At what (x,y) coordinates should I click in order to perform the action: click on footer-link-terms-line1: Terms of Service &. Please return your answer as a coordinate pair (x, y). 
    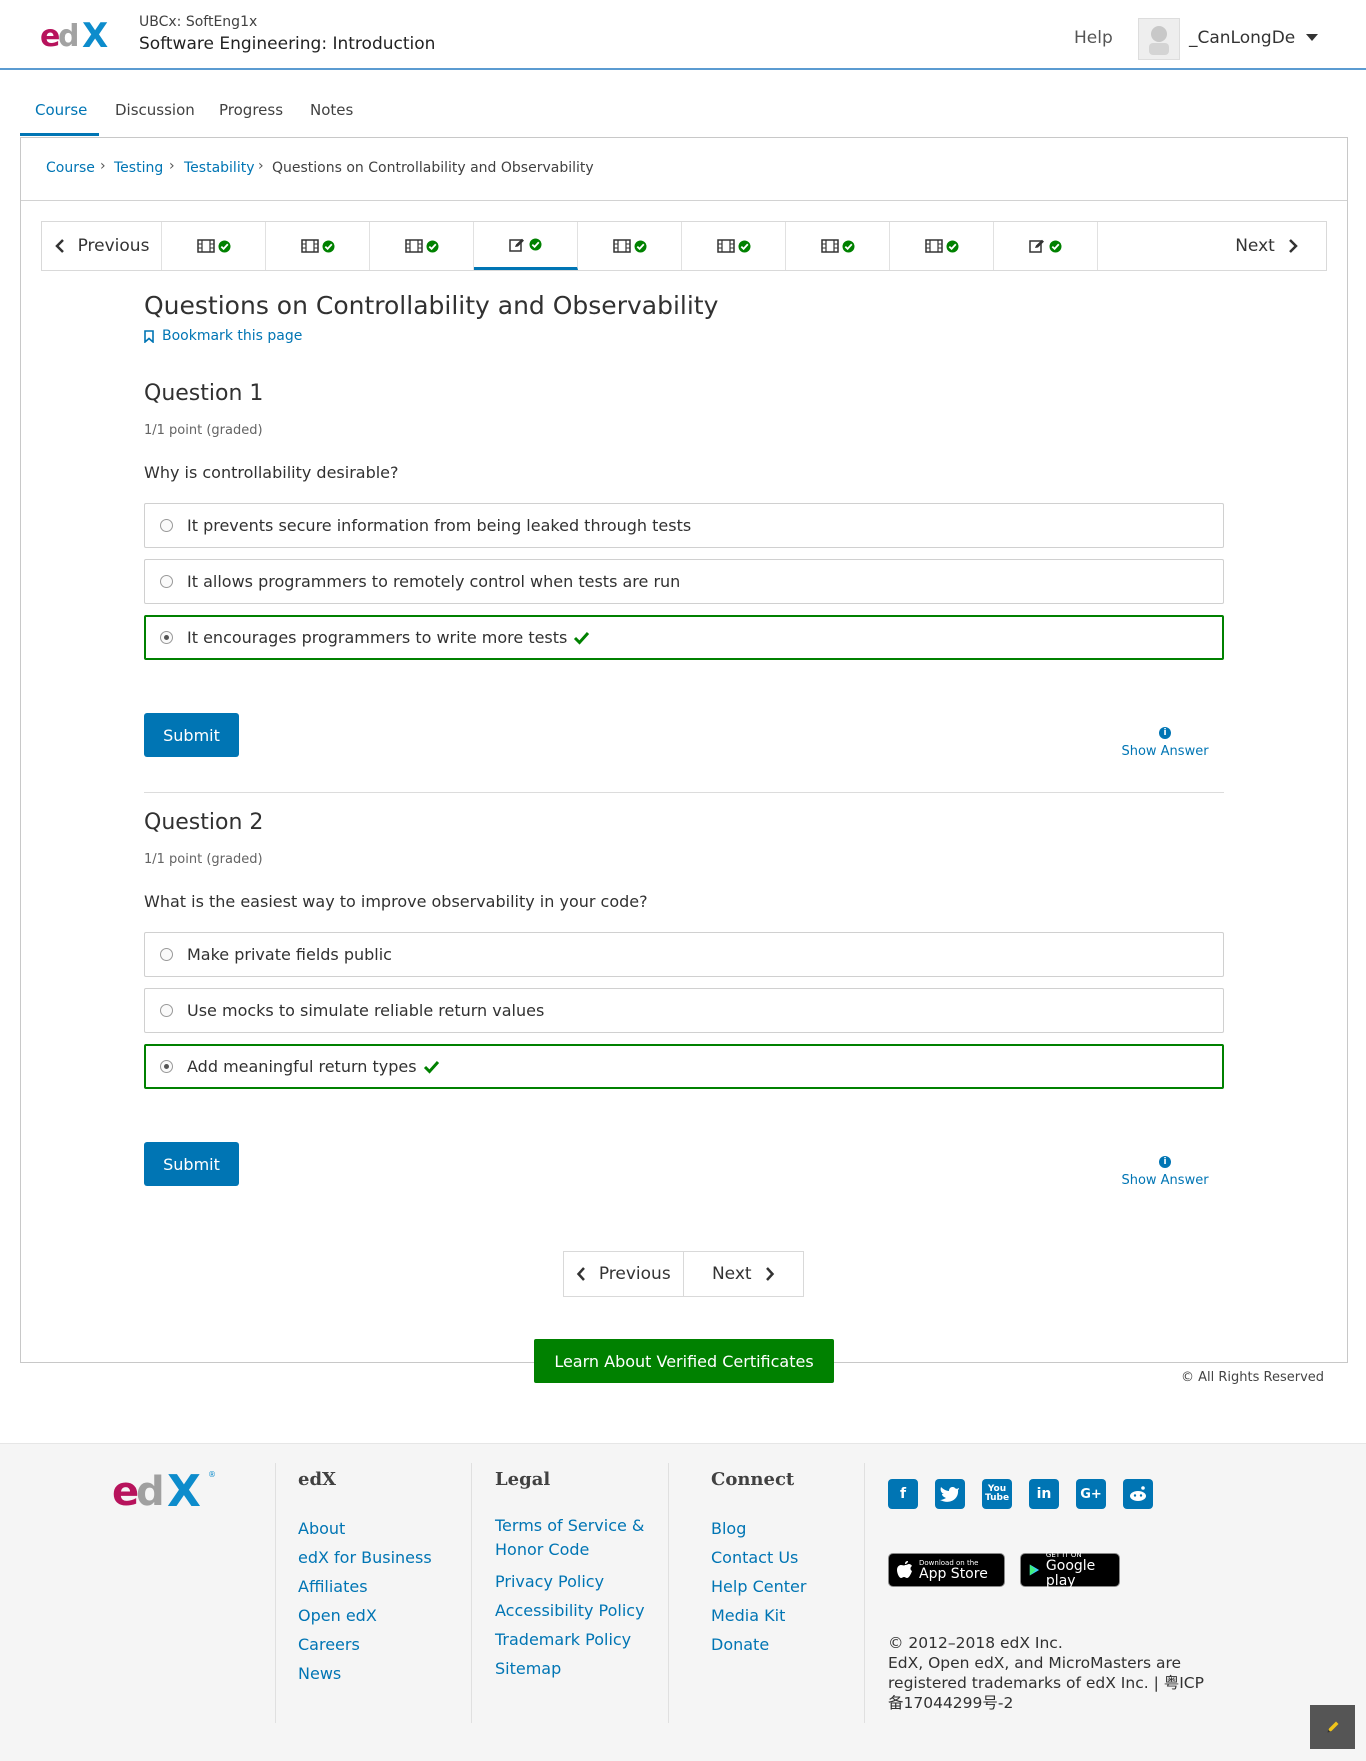
    Looking at the image, I should click on (570, 1526).